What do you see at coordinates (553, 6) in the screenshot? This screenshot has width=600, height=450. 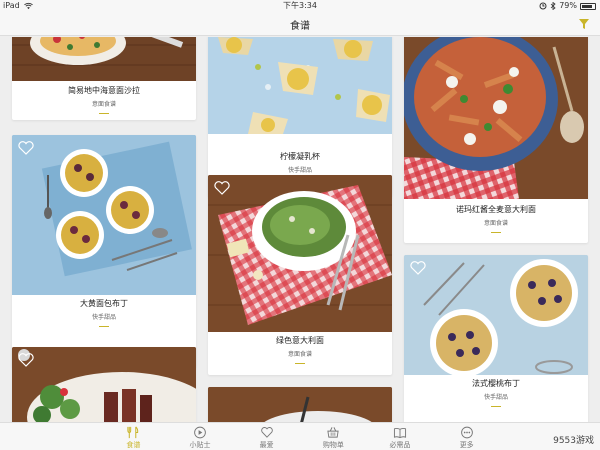 I see `bluetooth-icon` at bounding box center [553, 6].